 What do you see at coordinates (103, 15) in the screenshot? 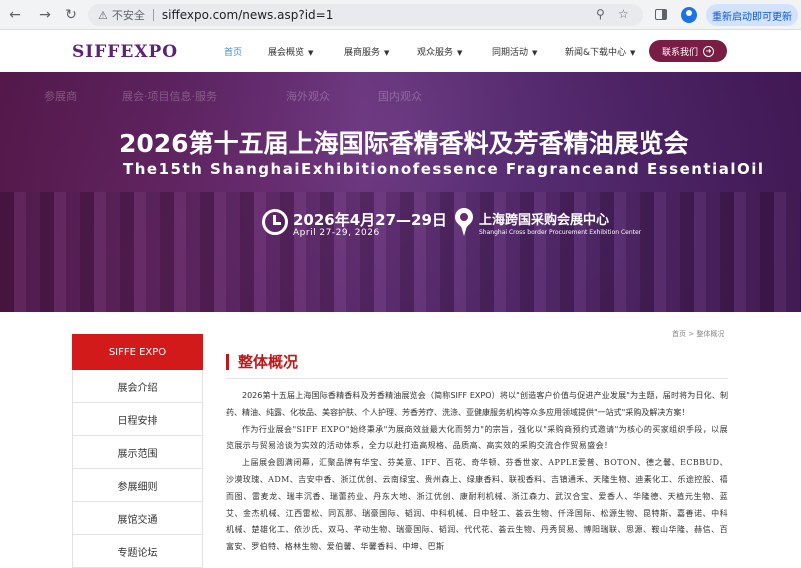
I see `warning-icon: ⚠` at bounding box center [103, 15].